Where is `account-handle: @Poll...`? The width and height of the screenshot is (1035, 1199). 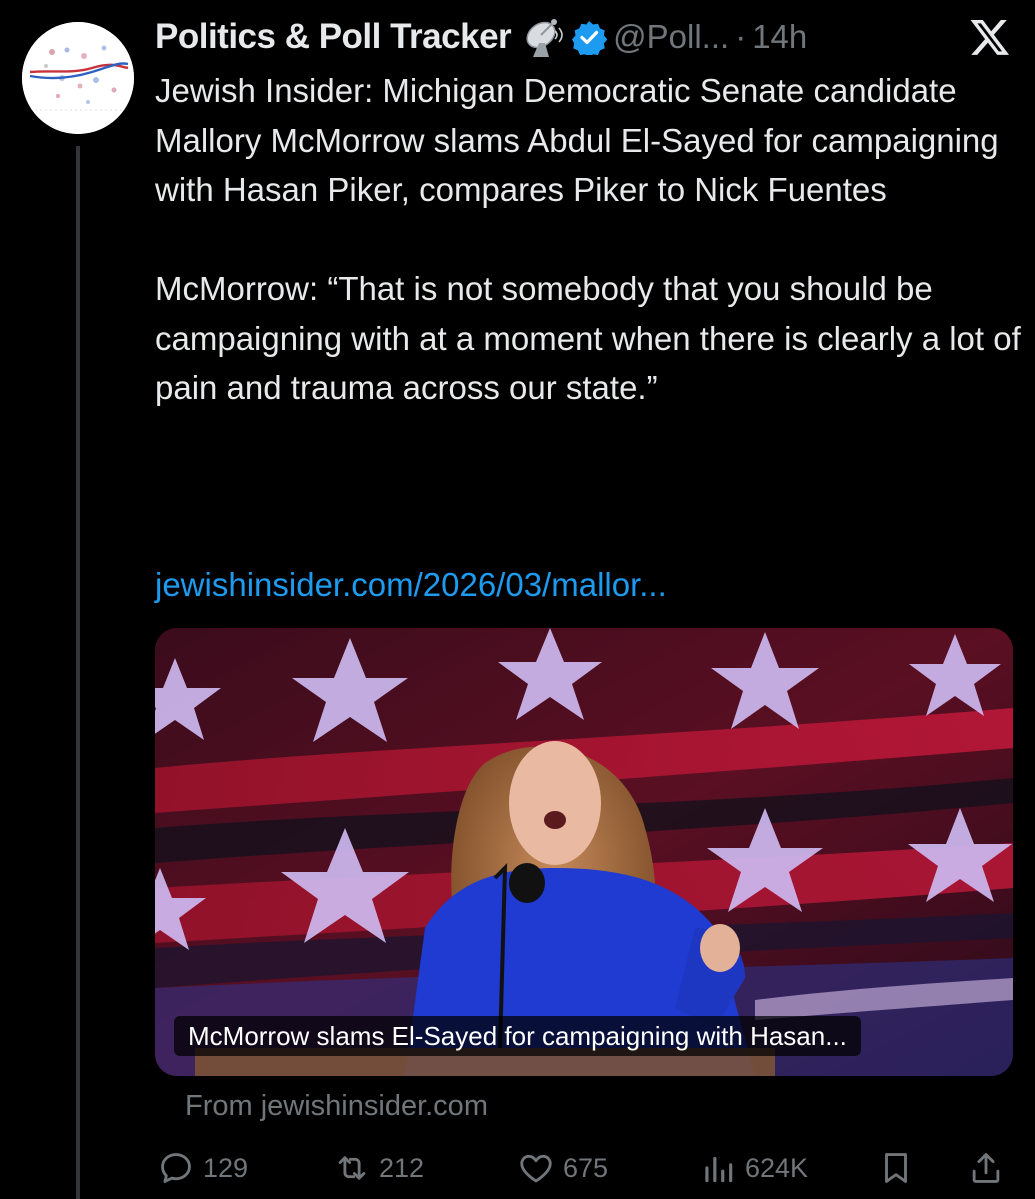 account-handle: @Poll... is located at coordinates (671, 37).